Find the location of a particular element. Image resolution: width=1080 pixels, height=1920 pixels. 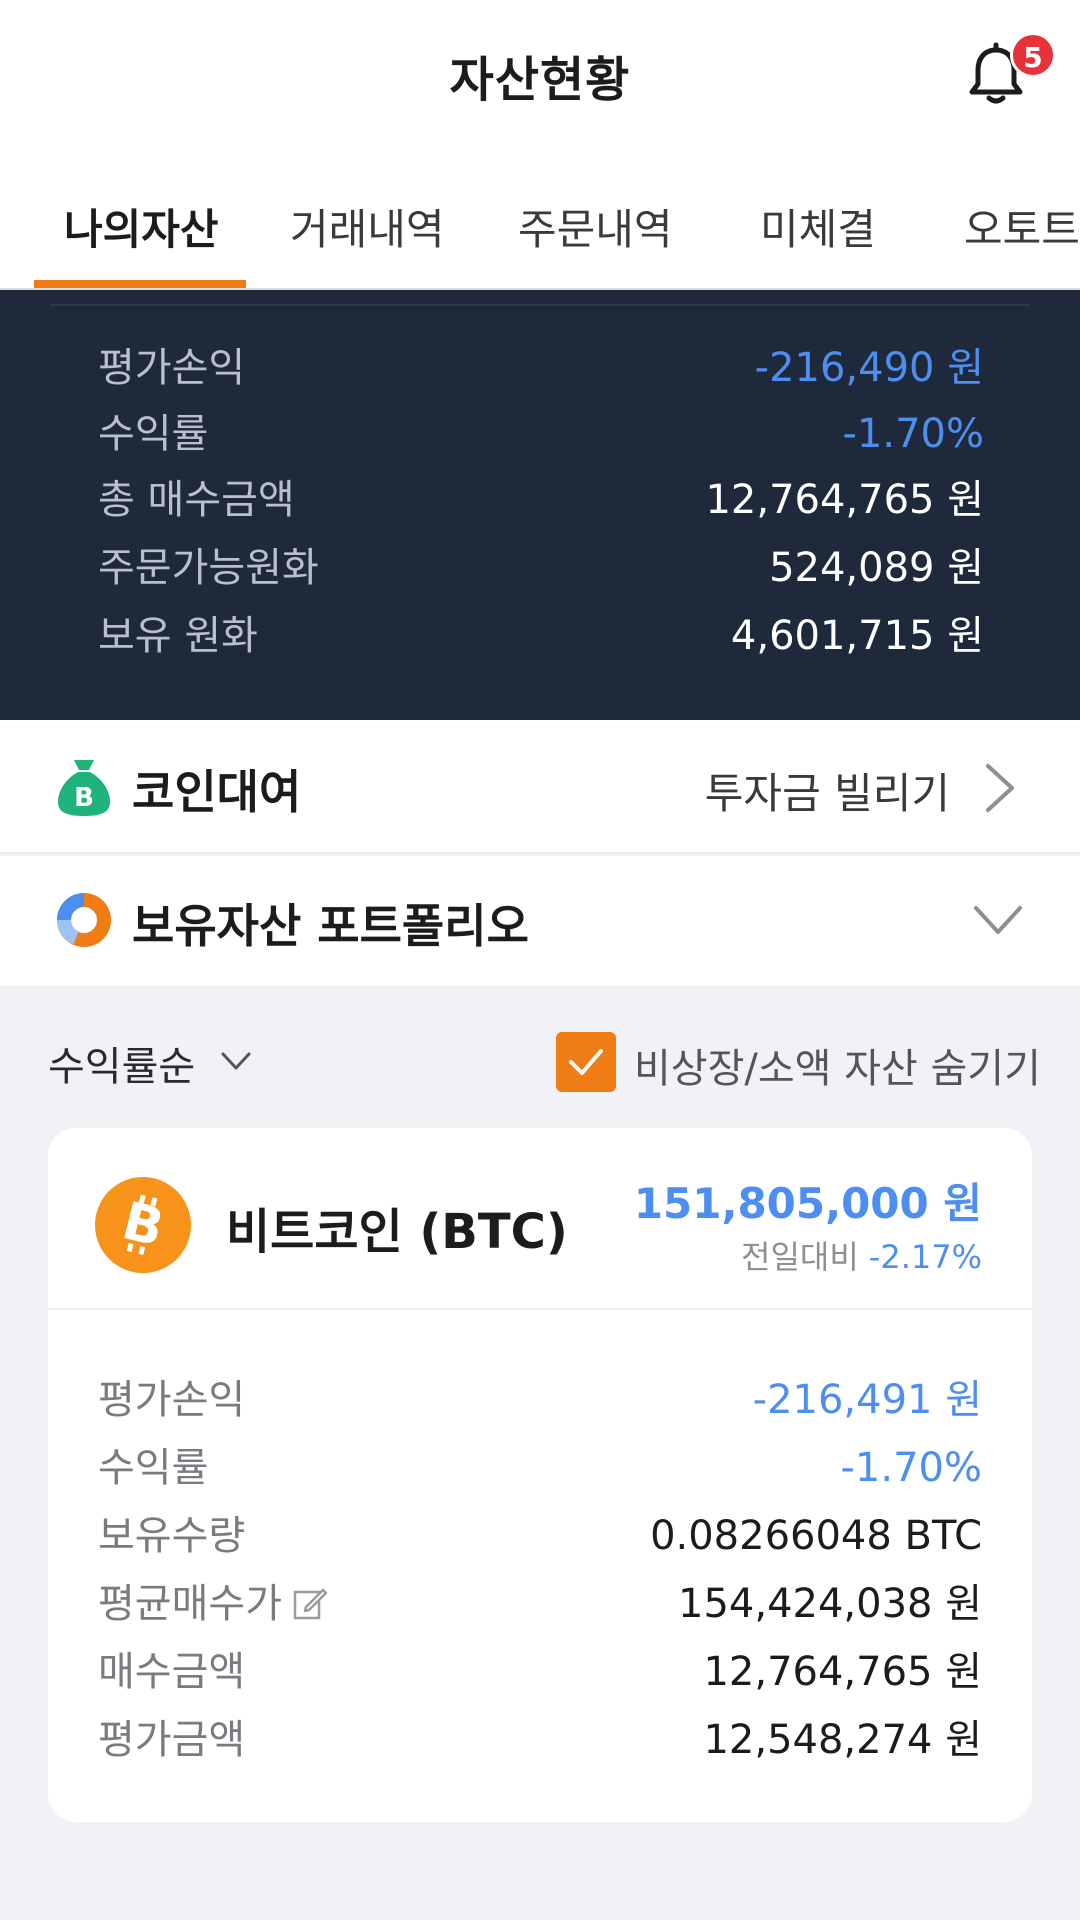

portfolio-toggle: 보유자산 포트폴리오 is located at coordinates (540, 921).